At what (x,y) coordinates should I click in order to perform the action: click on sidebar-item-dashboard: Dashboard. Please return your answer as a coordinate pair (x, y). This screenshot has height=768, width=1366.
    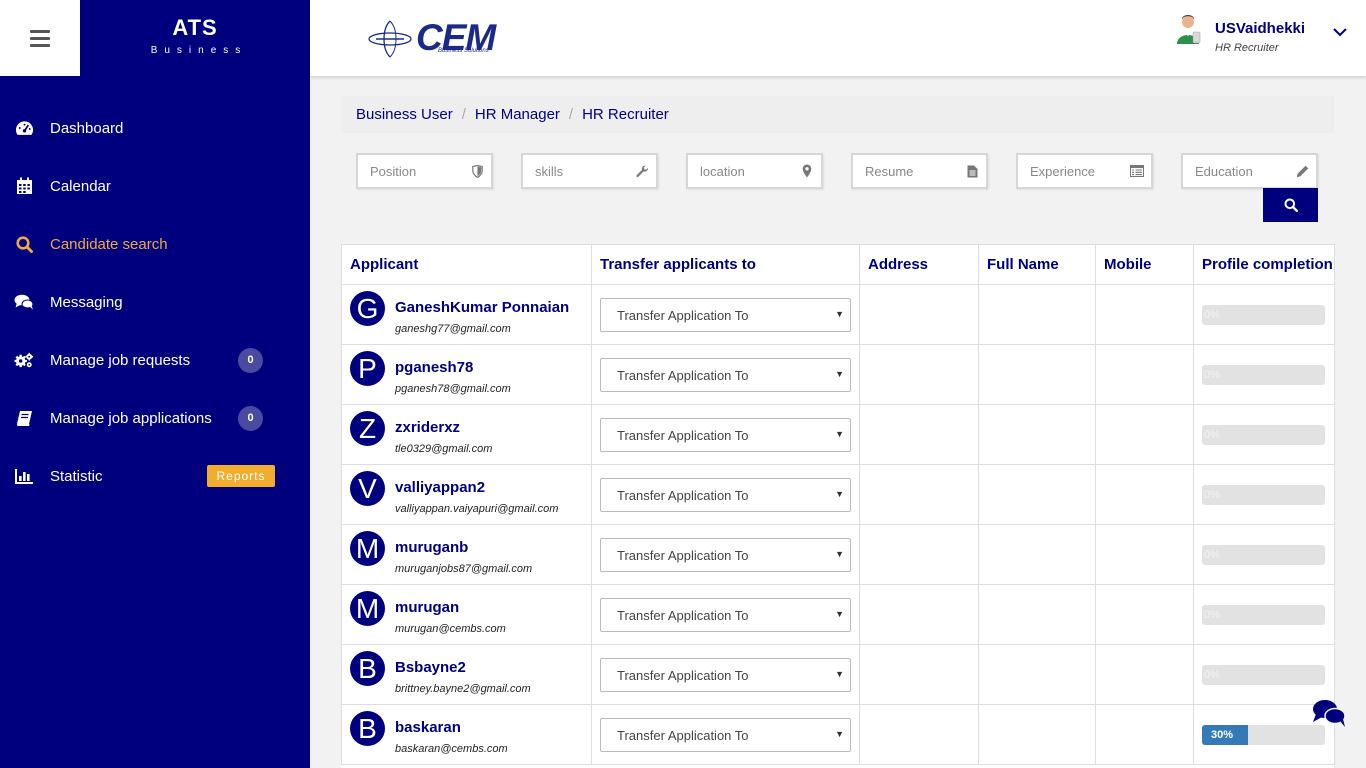
    Looking at the image, I should click on (155, 128).